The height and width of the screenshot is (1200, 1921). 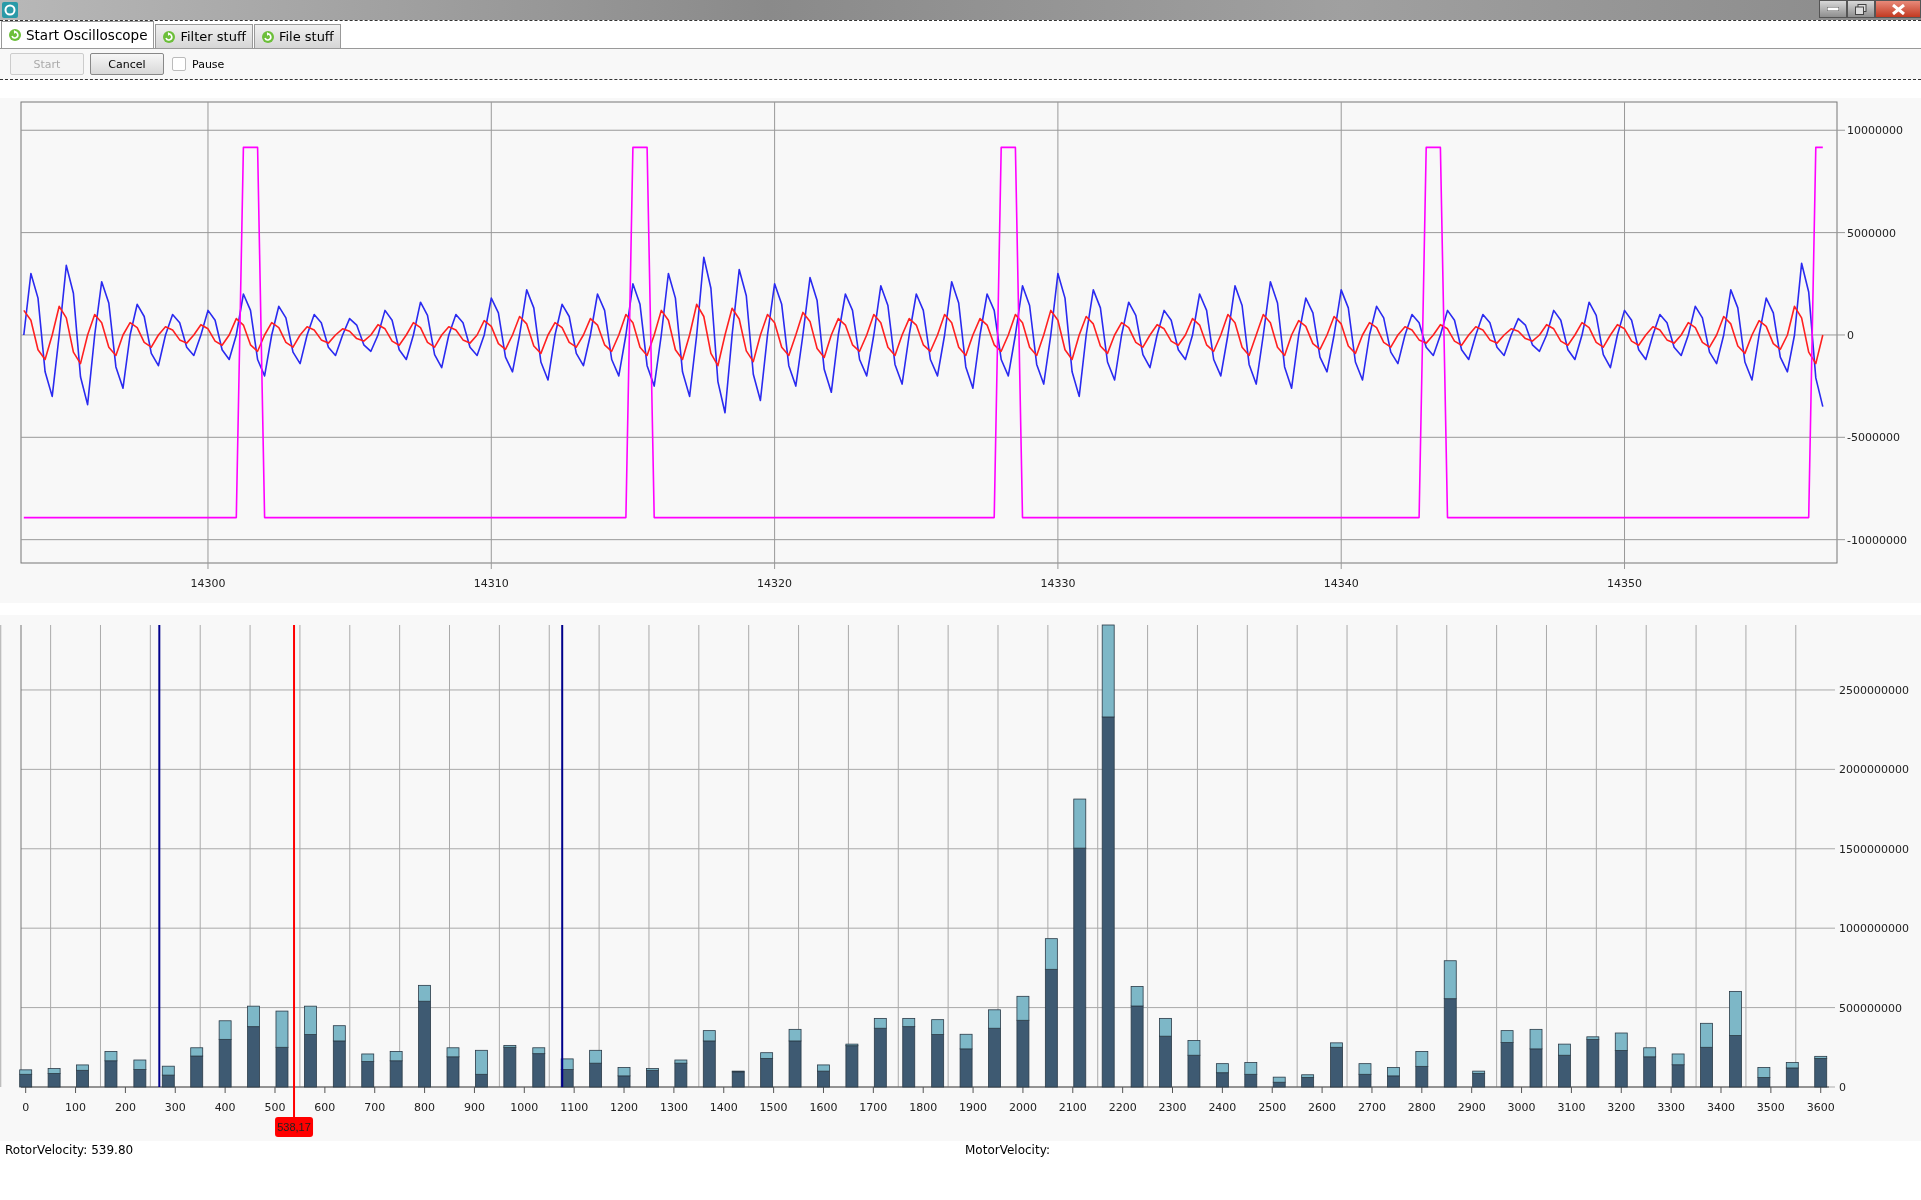 What do you see at coordinates (673, 1107) in the screenshot?
I see `axis-label: 1300` at bounding box center [673, 1107].